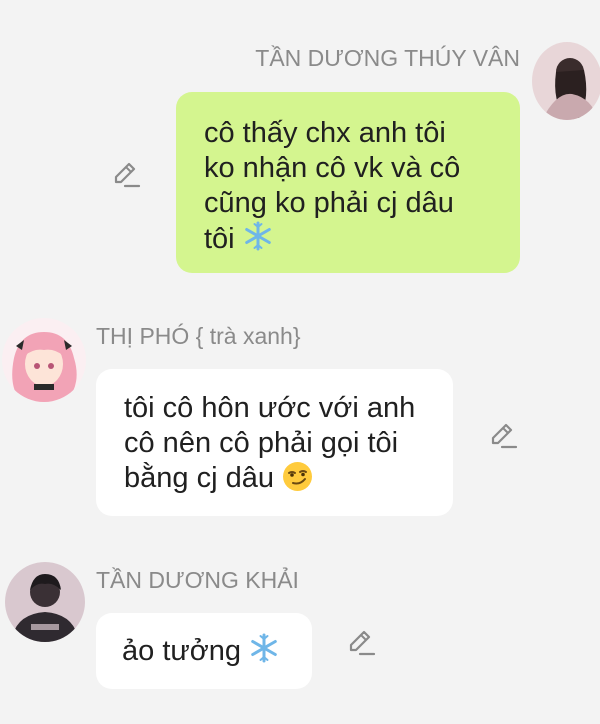 This screenshot has width=600, height=724. I want to click on message-line: cô nên cô phải gọi tôi, so click(261, 443).